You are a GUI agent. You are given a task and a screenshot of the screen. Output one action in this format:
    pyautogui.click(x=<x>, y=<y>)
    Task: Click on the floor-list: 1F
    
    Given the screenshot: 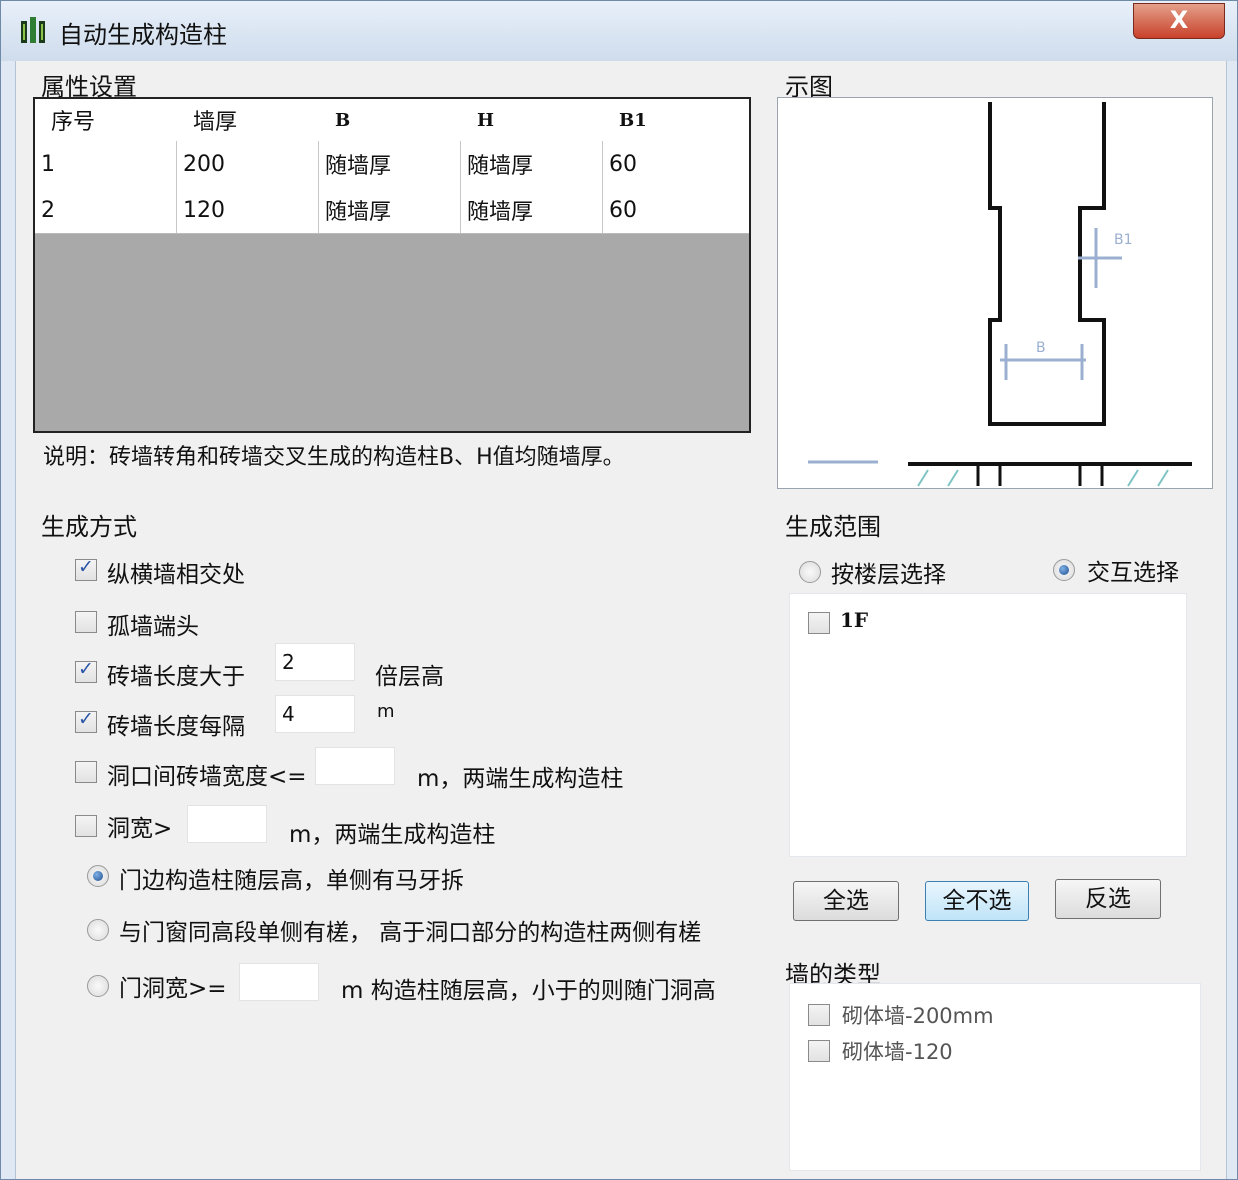 What is the action you would take?
    pyautogui.click(x=988, y=725)
    